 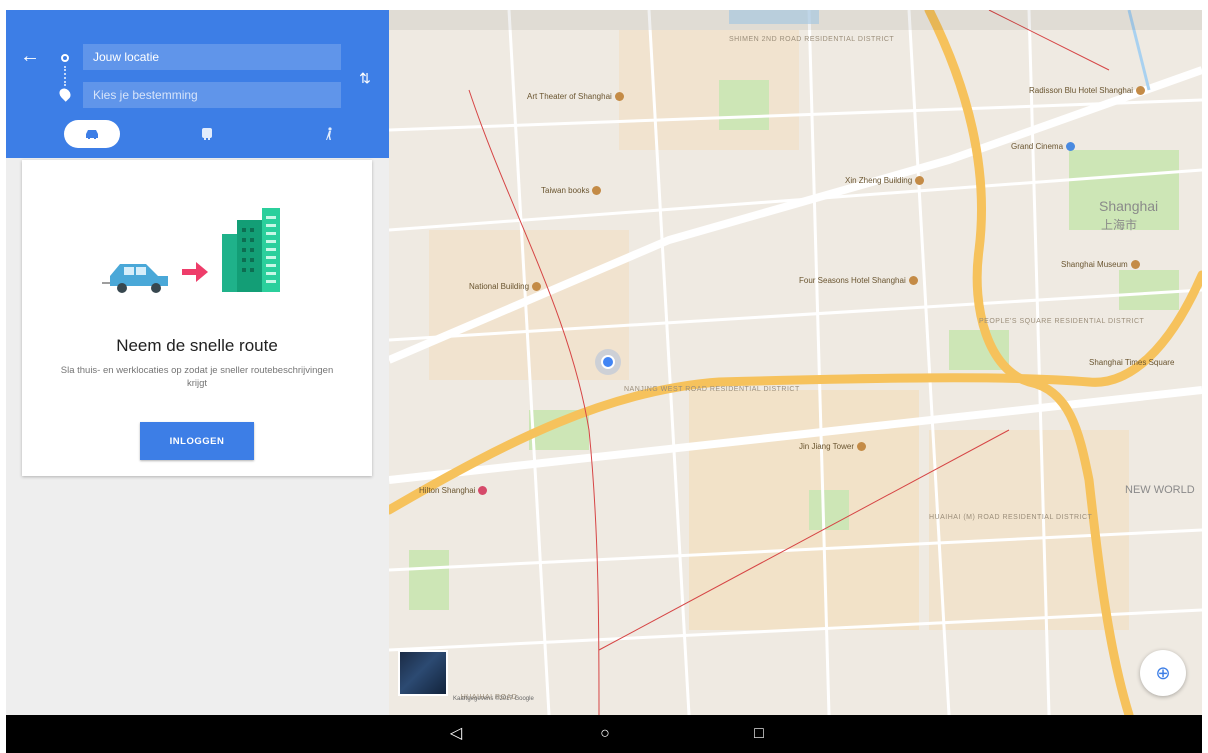 What do you see at coordinates (1011, 517) in the screenshot?
I see `district-huaihai: HUAIHAI (M) ROAD RESIDENTIAL DISTRICT` at bounding box center [1011, 517].